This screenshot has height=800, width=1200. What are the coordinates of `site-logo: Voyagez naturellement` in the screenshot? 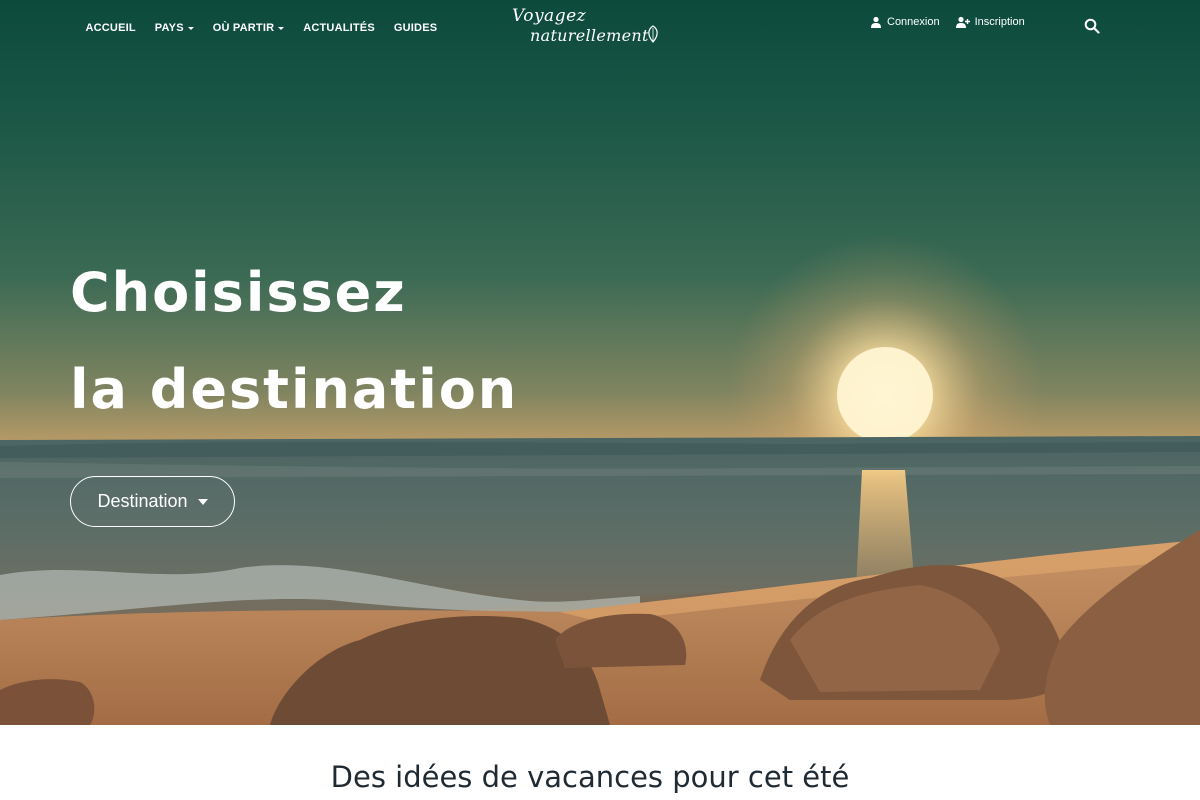 It's located at (588, 28).